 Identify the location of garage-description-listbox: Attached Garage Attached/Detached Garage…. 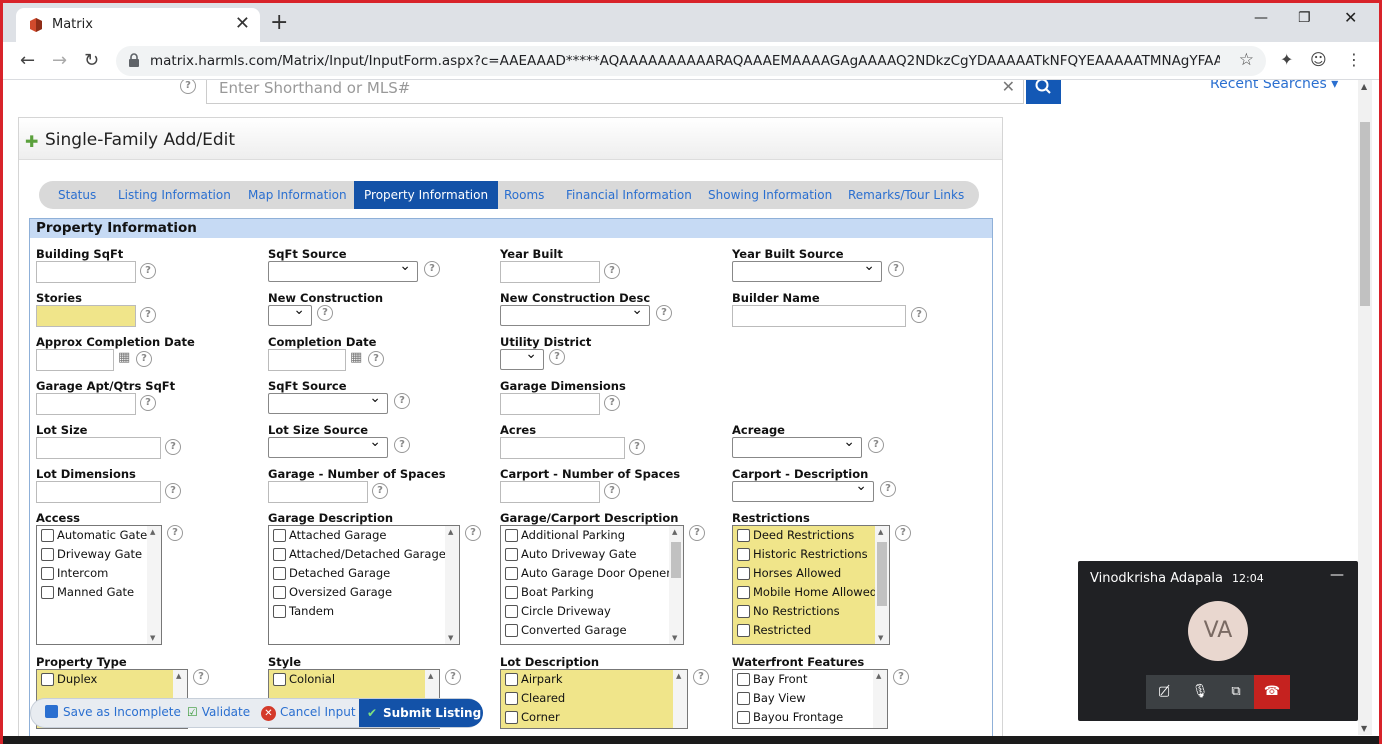
(364, 585).